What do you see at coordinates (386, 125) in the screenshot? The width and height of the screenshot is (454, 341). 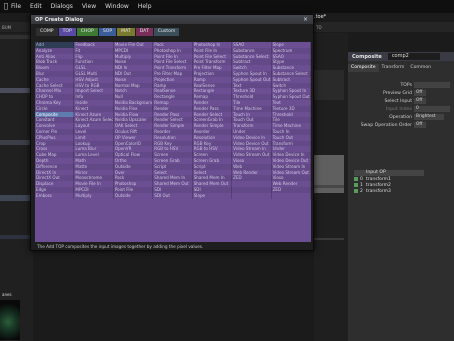 I see `param-label: Swap Operation Order` at bounding box center [386, 125].